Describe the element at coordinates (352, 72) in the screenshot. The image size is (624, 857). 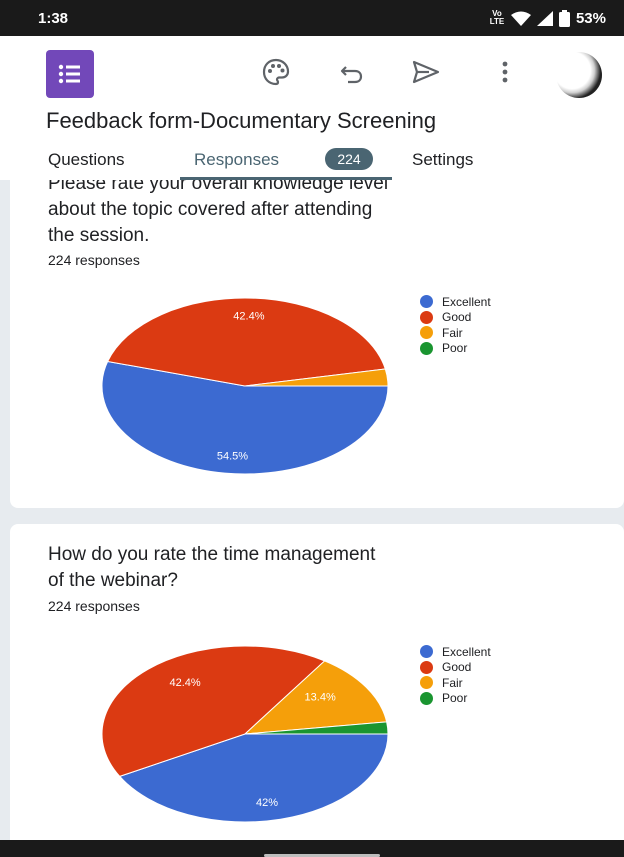
I see `undo-icon` at that location.